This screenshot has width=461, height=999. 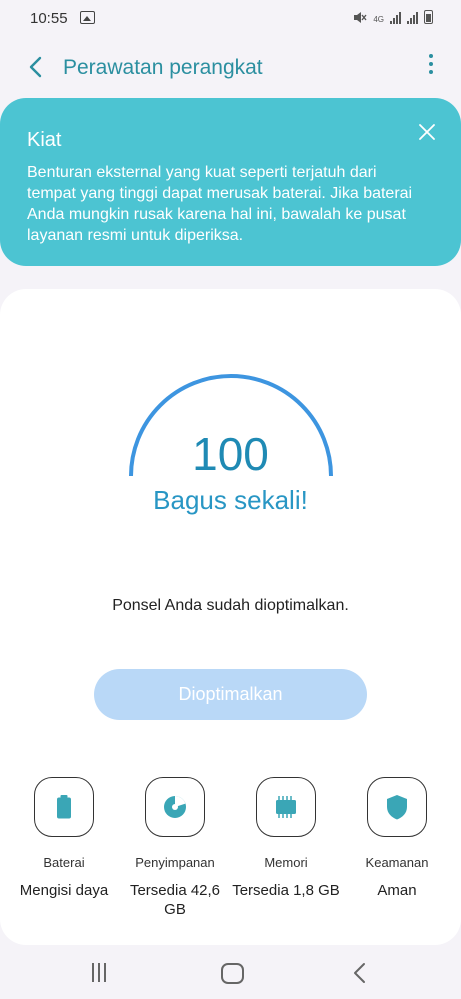 What do you see at coordinates (395, 18) in the screenshot?
I see `signal-icon` at bounding box center [395, 18].